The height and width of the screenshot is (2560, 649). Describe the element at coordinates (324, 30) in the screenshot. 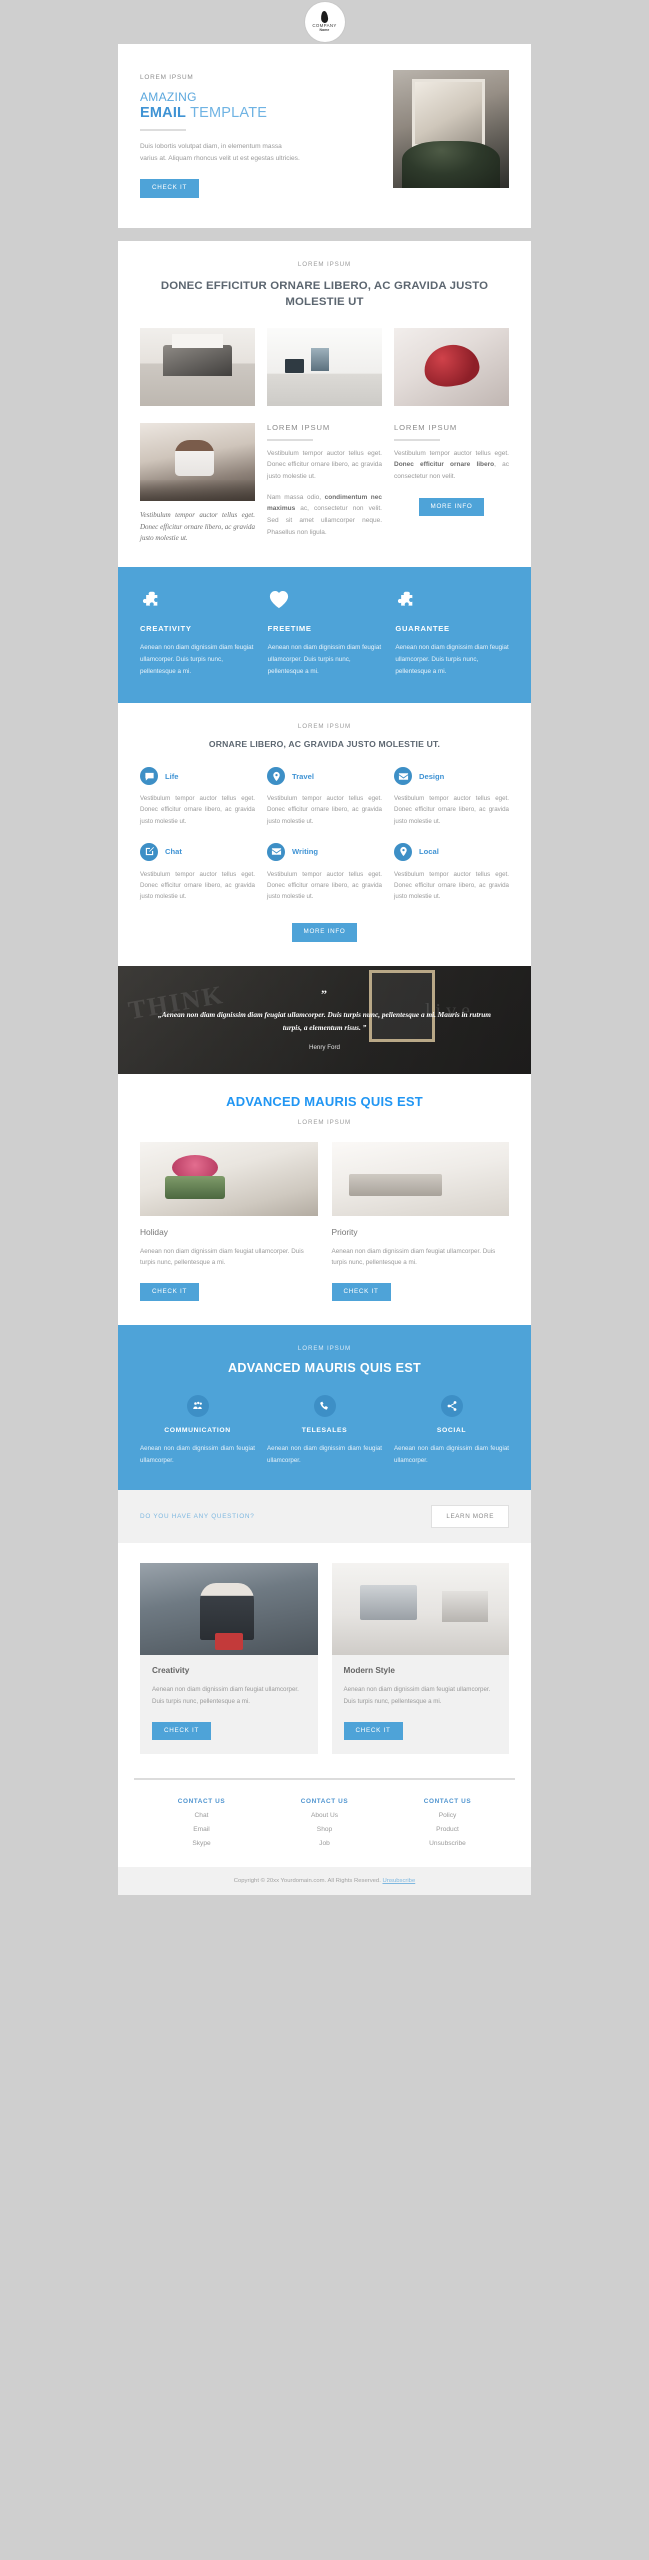

I see `logo-line2: Name` at that location.